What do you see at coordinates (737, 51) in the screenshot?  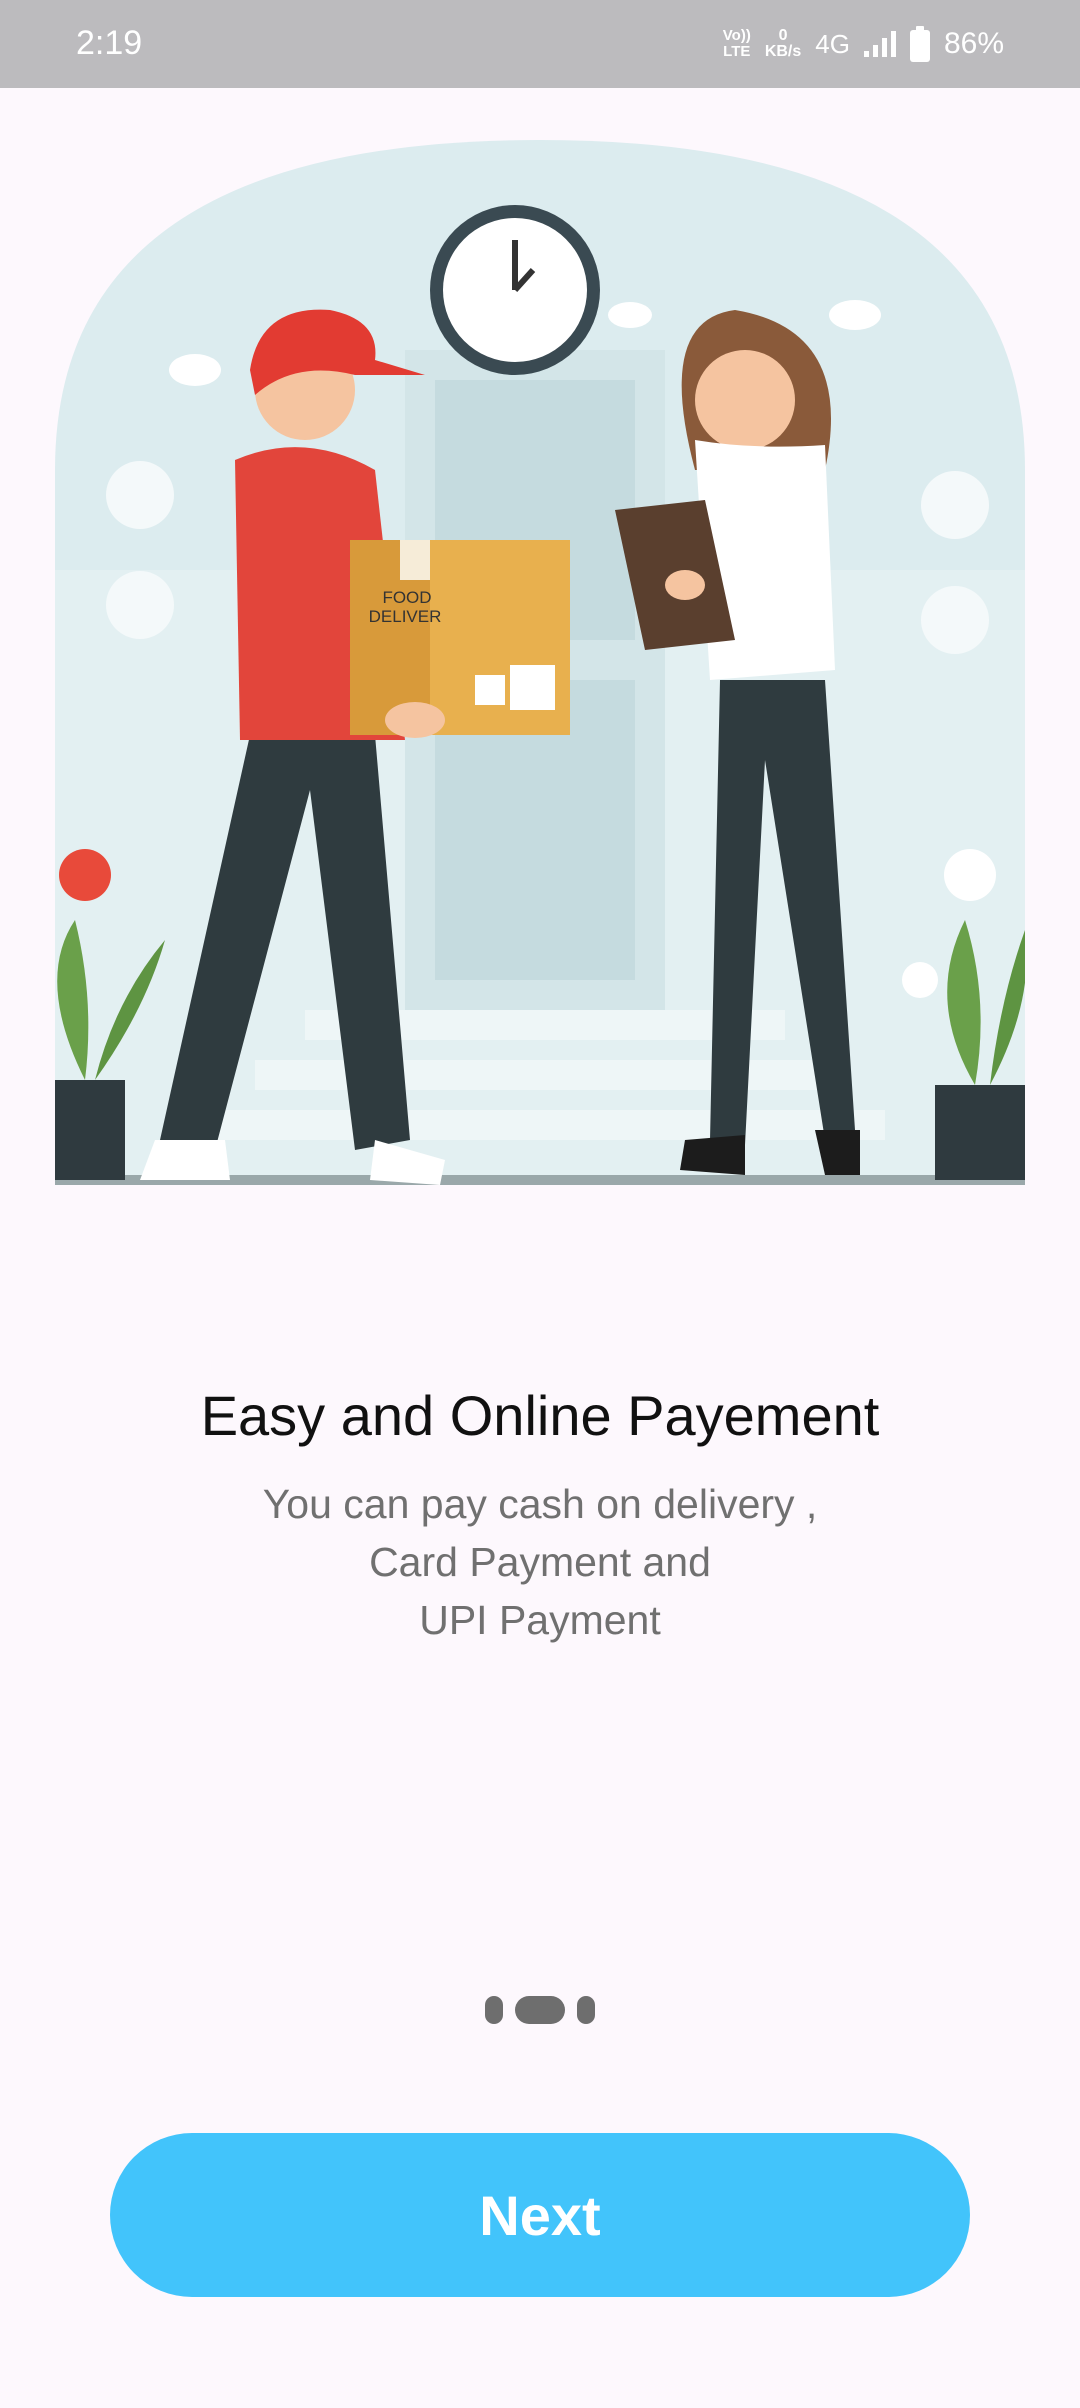 I see `volte-line2: LTE` at bounding box center [737, 51].